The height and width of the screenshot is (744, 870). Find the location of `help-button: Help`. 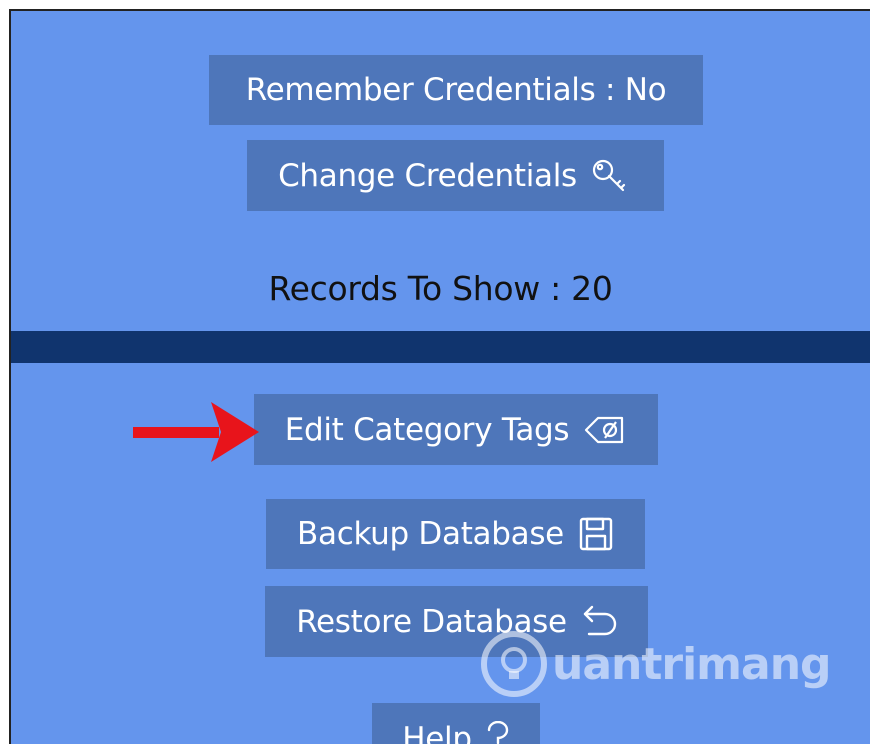

help-button: Help is located at coordinates (456, 723).